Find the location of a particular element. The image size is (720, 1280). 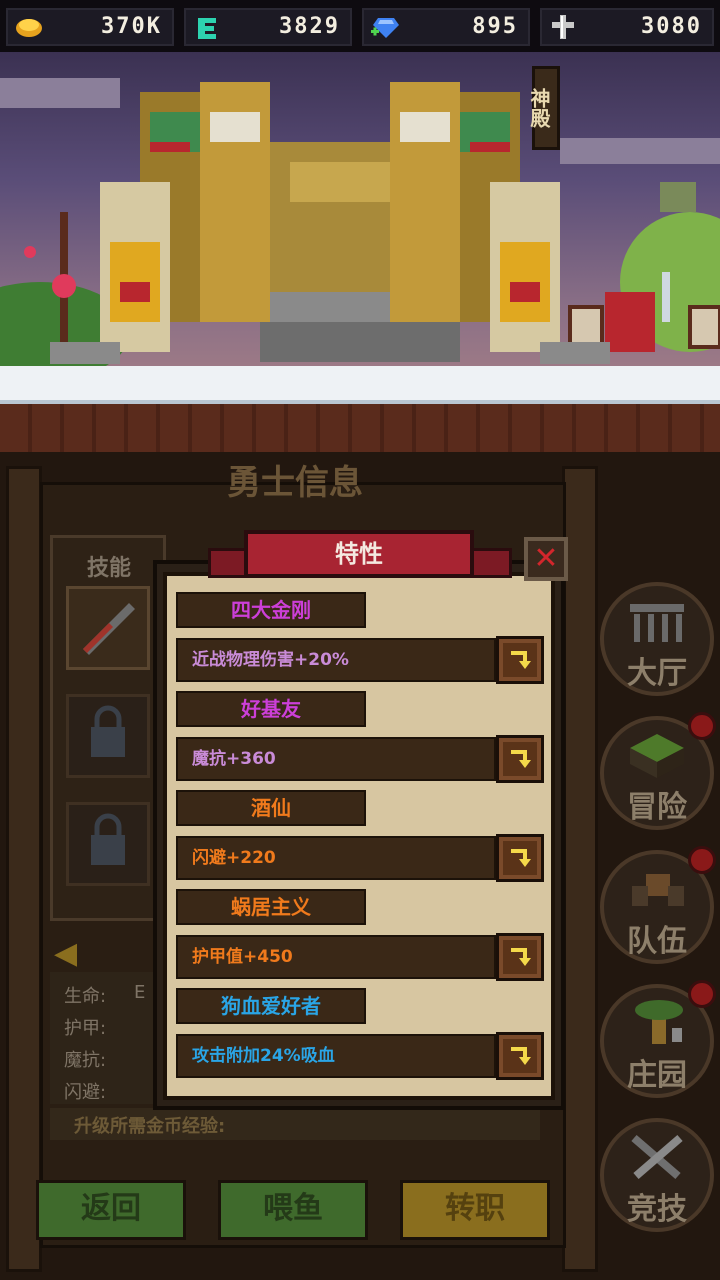

gold-coins-icon is located at coordinates (29, 28).